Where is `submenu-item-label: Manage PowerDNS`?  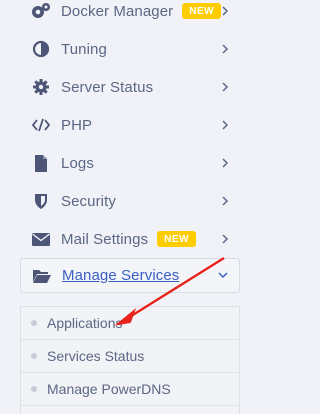 submenu-item-label: Manage PowerDNS is located at coordinates (109, 389).